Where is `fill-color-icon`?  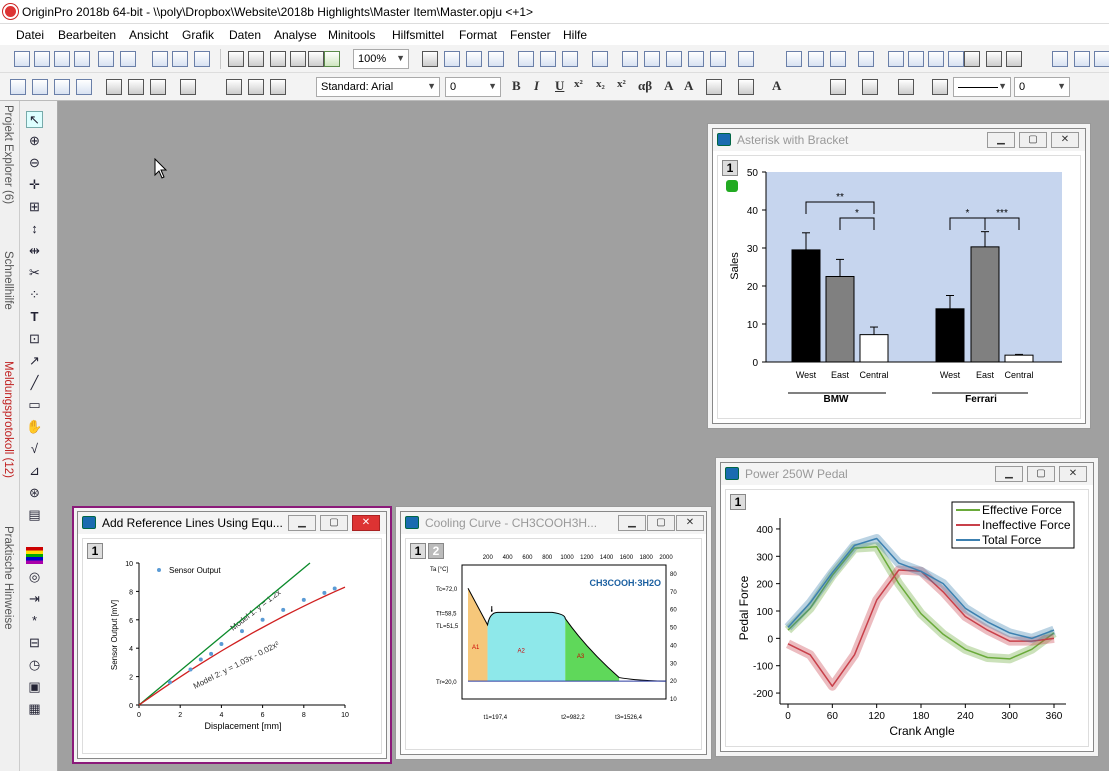
fill-color-icon is located at coordinates (838, 87).